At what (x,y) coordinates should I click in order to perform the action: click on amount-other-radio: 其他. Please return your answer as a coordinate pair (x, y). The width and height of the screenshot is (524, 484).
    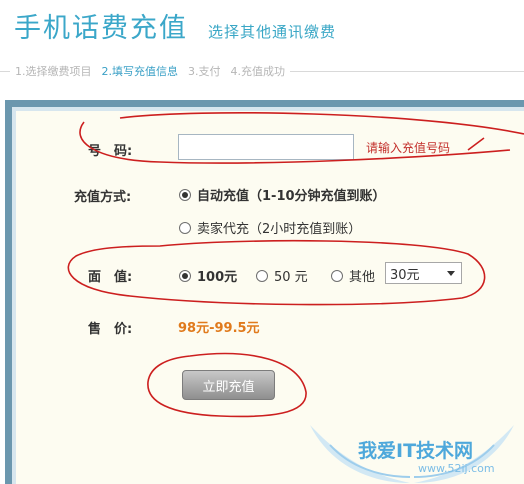
    Looking at the image, I should click on (353, 275).